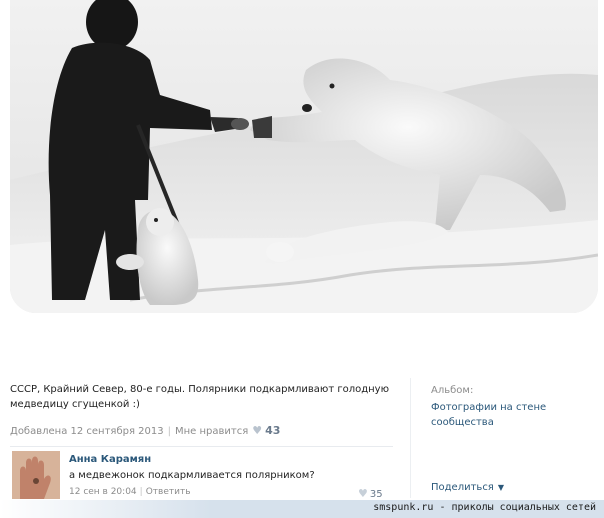 This screenshot has width=604, height=518. I want to click on share-button: Поделиться ▼, so click(467, 487).